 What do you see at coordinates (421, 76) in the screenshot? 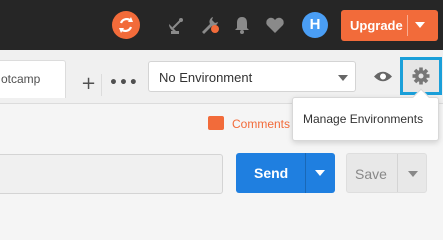
I see `gear-icon` at bounding box center [421, 76].